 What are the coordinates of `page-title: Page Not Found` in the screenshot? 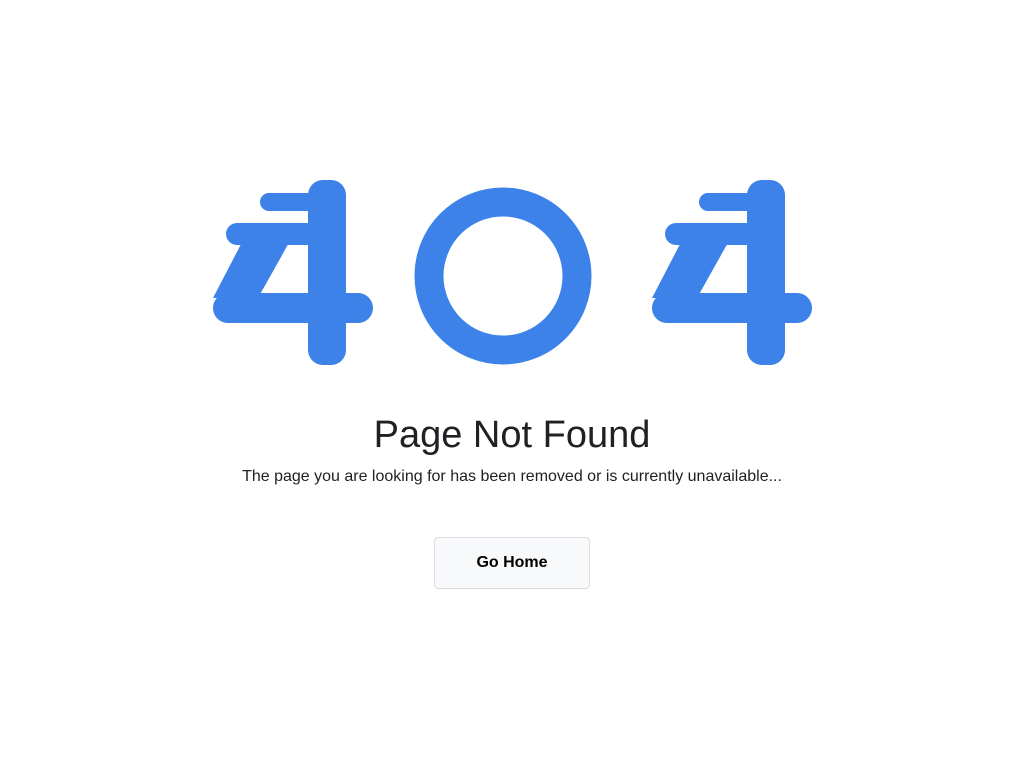 It's located at (512, 435).